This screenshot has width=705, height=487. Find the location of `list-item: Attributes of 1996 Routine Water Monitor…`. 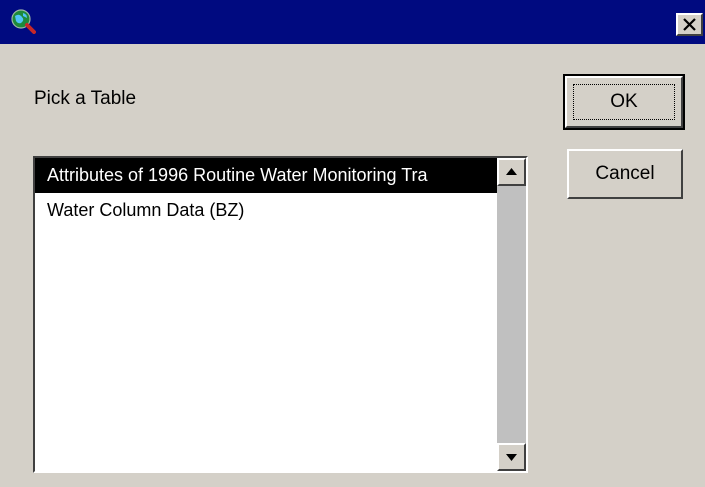

list-item: Attributes of 1996 Routine Water Monitor… is located at coordinates (266, 175).